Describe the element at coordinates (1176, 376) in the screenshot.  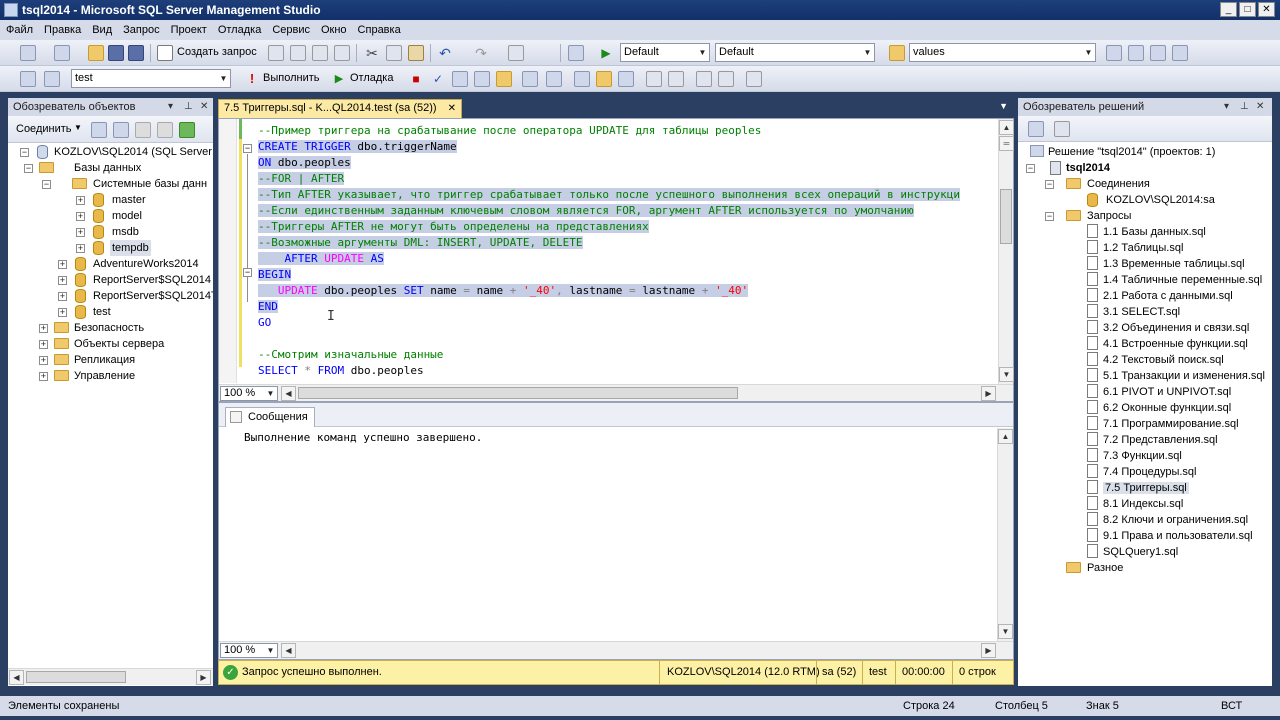
I see `query-file-item: 5.1 Транзакции и изменения.sql` at that location.